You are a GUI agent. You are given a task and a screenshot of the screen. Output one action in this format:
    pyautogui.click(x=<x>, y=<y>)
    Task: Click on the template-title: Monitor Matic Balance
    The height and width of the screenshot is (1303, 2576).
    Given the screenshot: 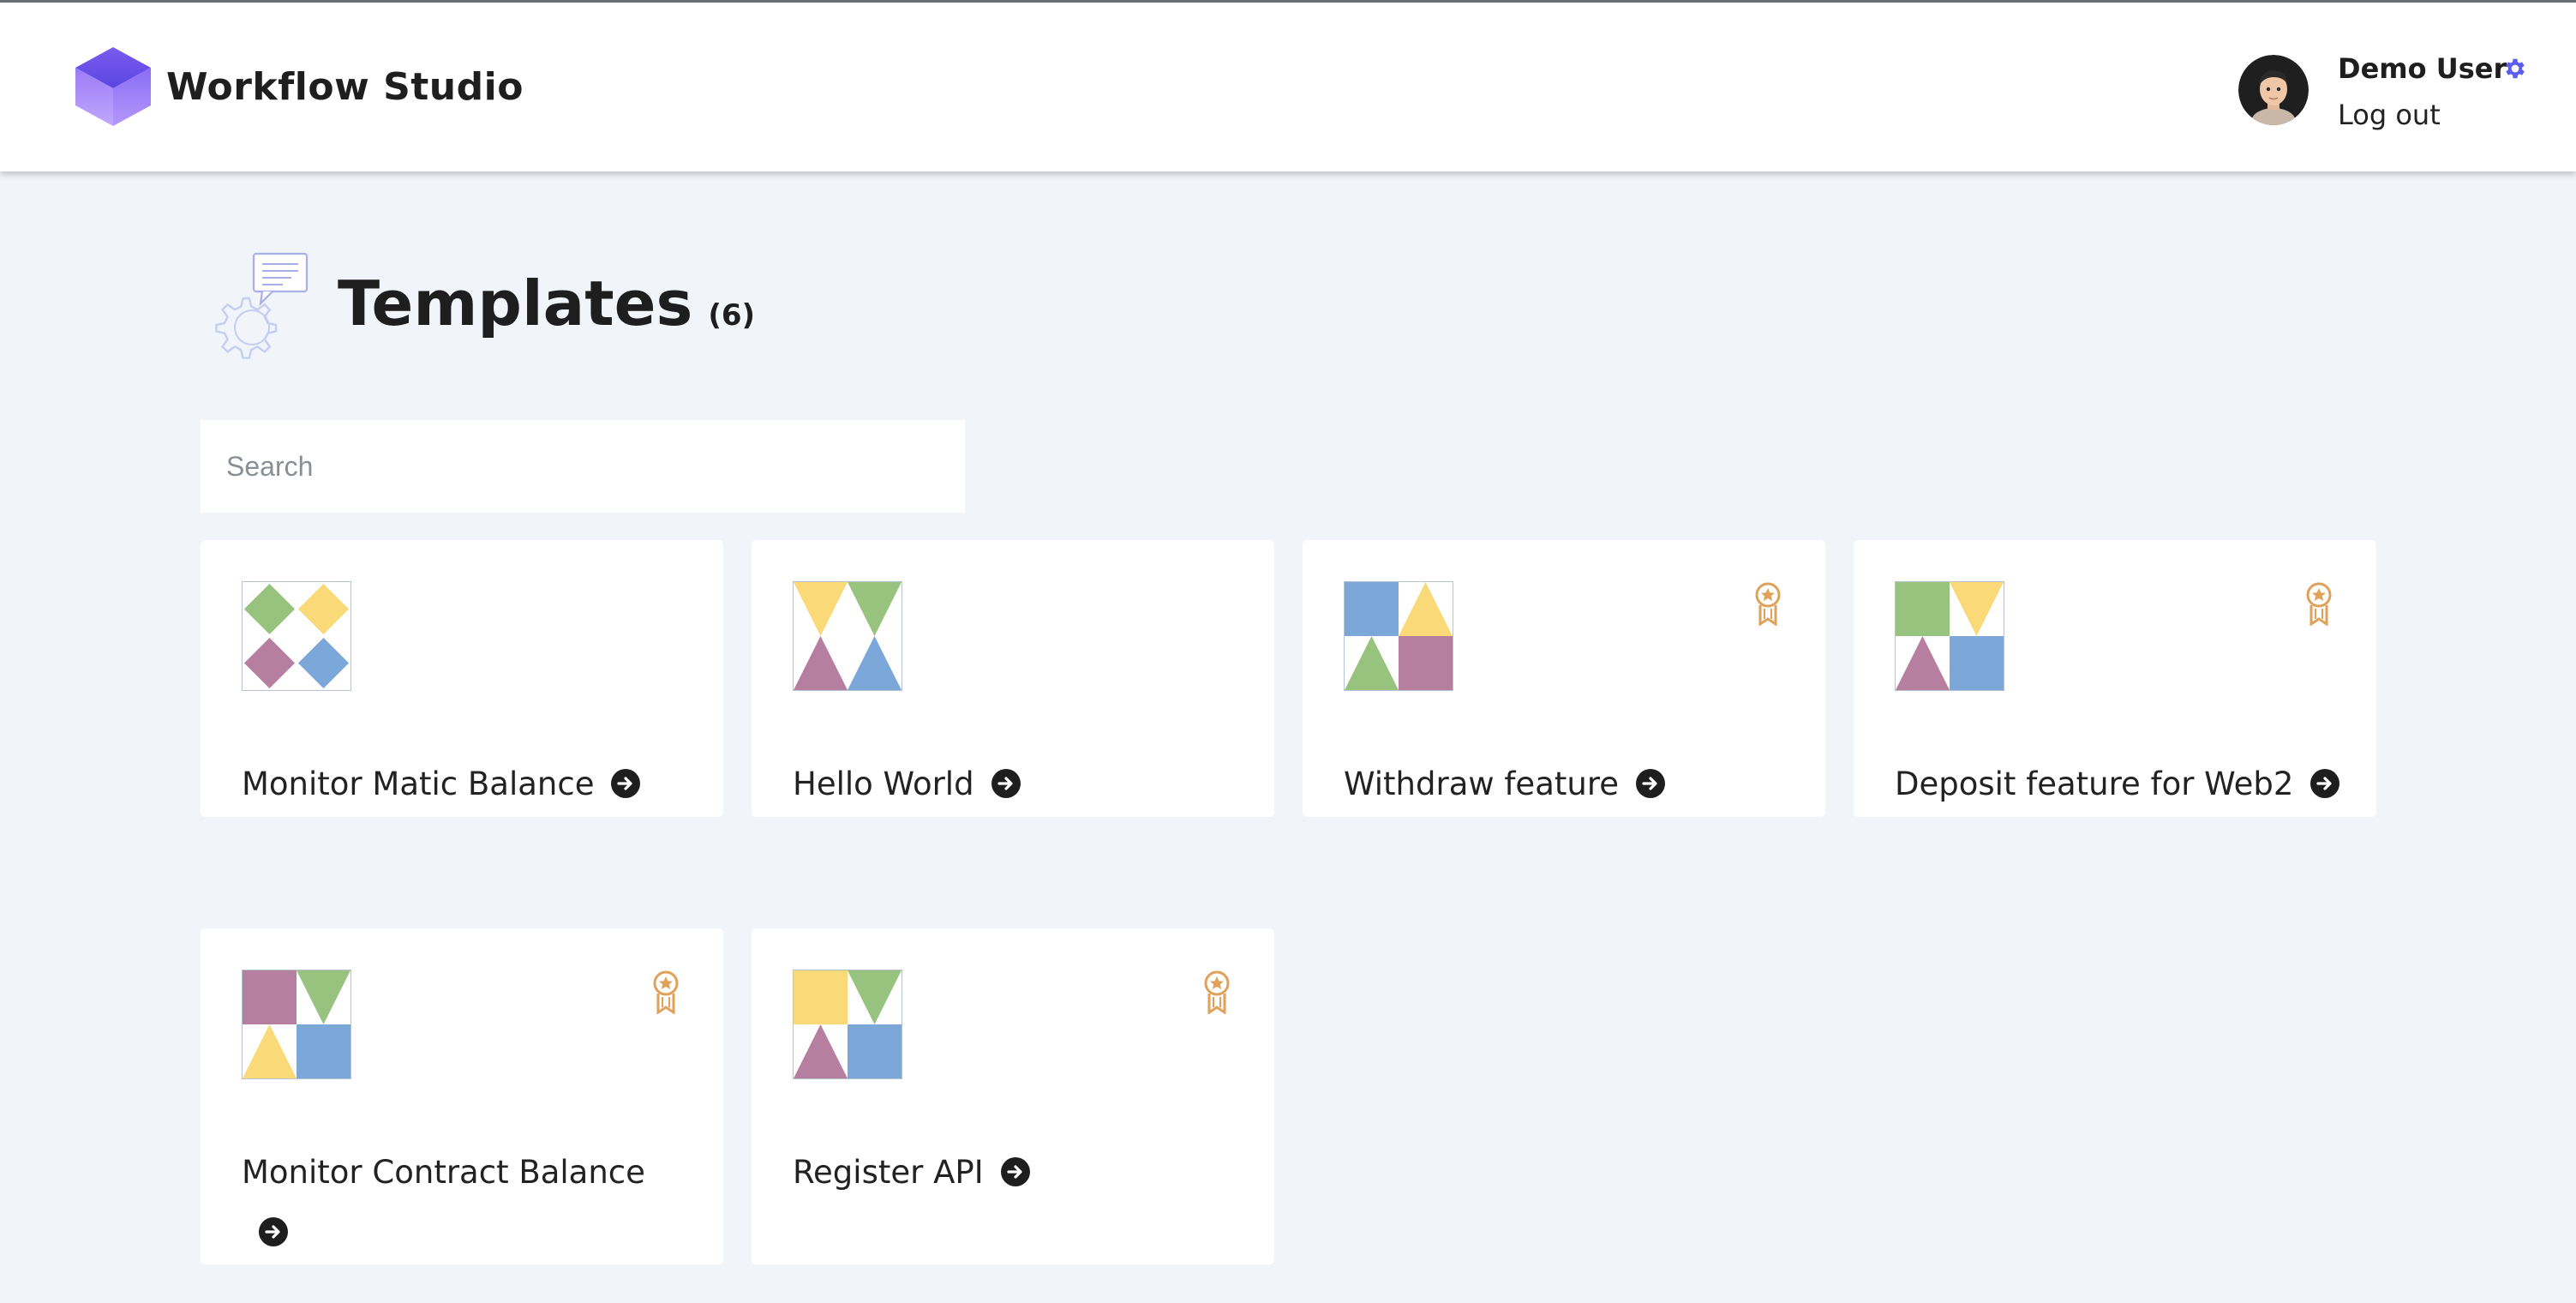 What is the action you would take?
    pyautogui.click(x=441, y=784)
    